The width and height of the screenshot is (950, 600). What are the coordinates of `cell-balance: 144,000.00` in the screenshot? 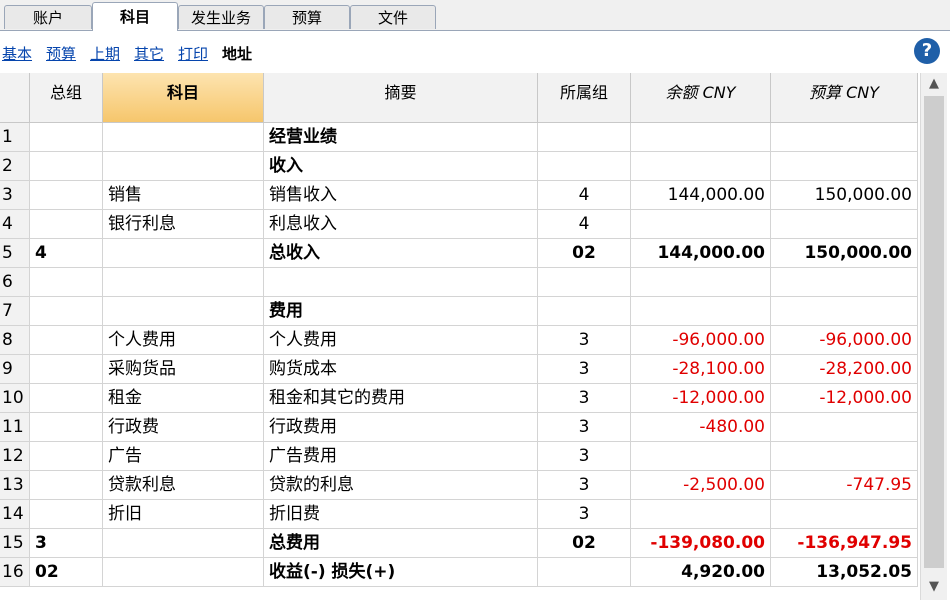 It's located at (701, 253).